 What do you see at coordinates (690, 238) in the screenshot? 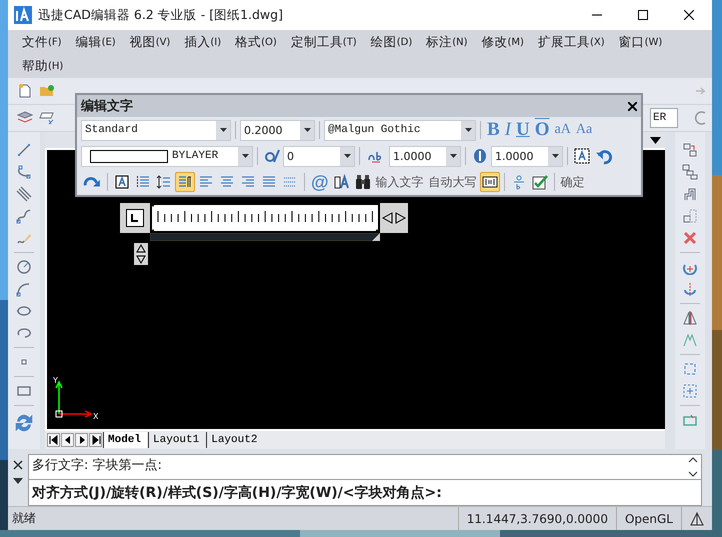
I see `delete-icon` at bounding box center [690, 238].